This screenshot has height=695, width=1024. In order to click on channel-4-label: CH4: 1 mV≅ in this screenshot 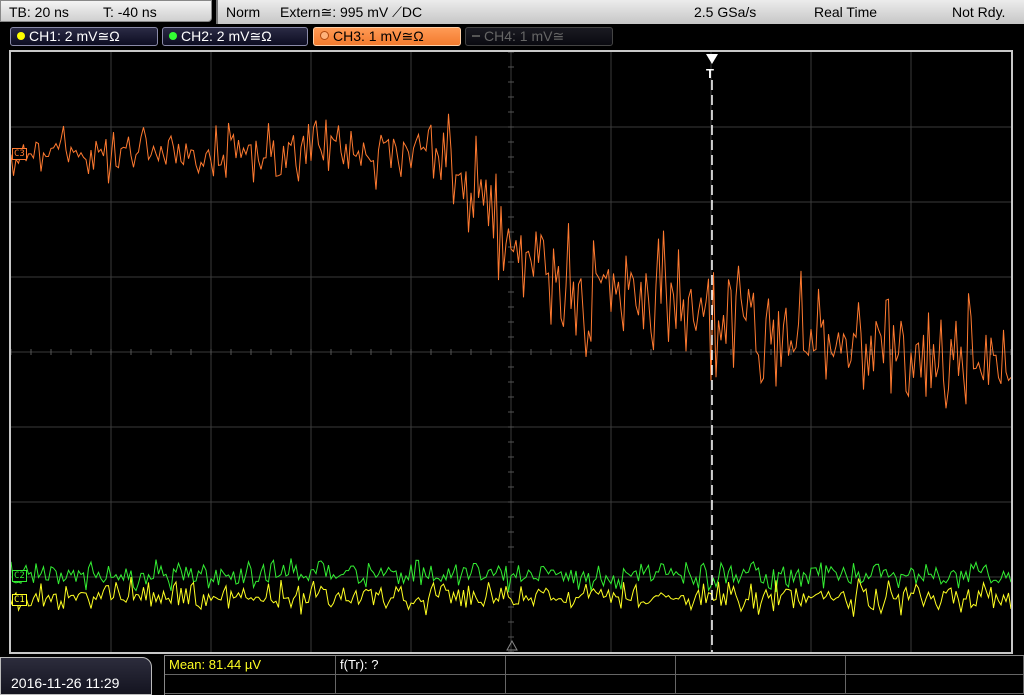, I will do `click(524, 36)`.